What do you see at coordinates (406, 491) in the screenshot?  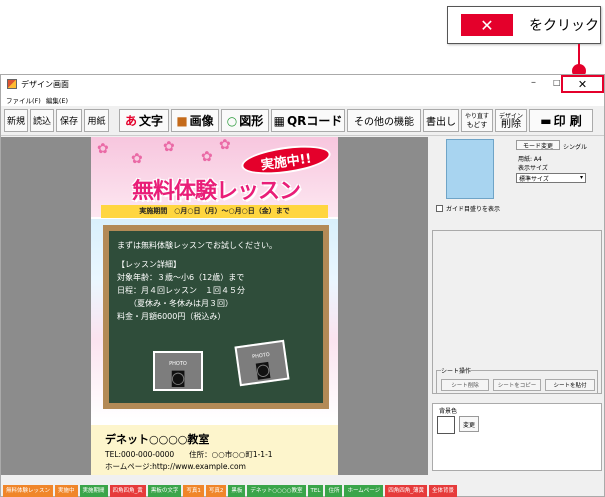 I see `layer-tab: 四角四角_薄黄` at bounding box center [406, 491].